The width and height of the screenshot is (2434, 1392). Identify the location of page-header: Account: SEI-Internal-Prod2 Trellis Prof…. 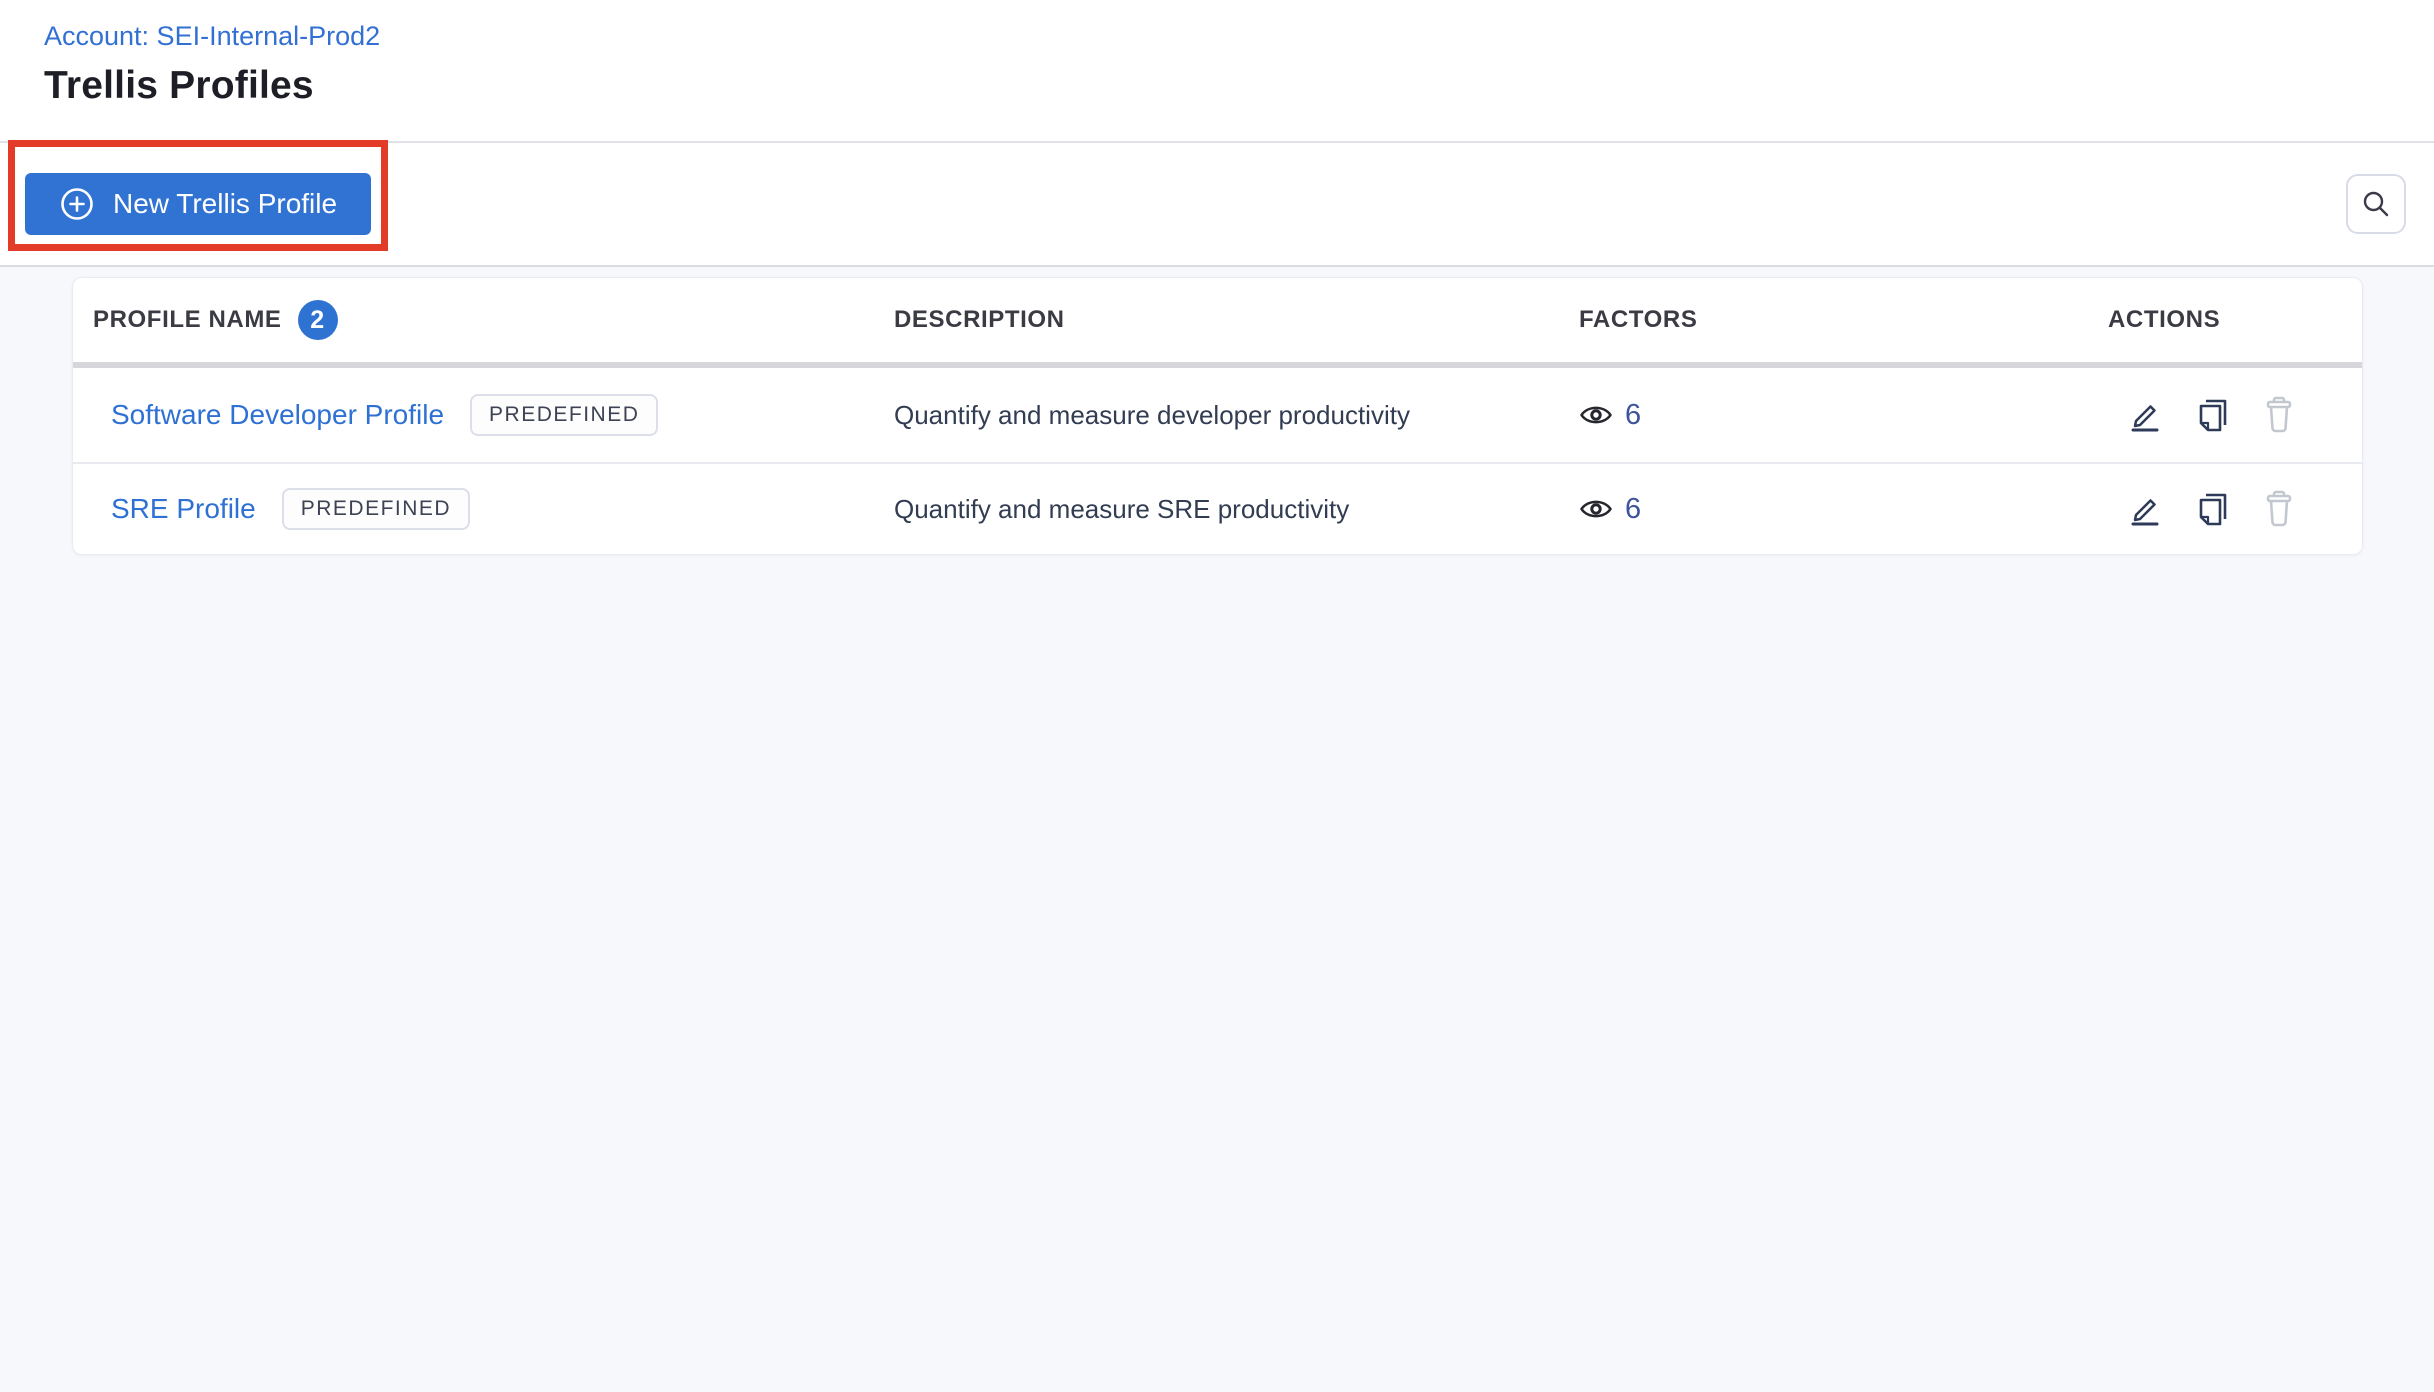
(1217, 71).